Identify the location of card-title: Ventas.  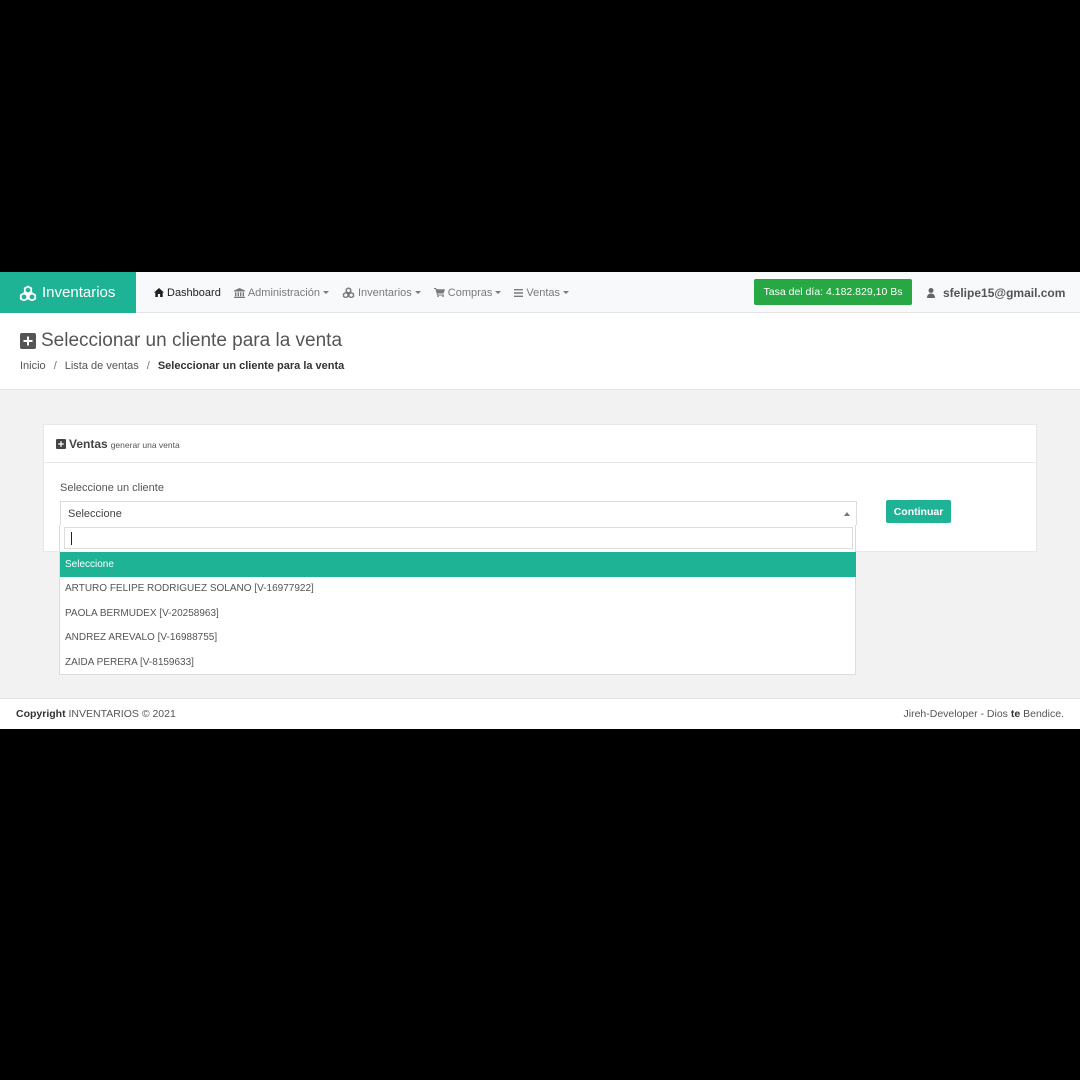
(88, 443).